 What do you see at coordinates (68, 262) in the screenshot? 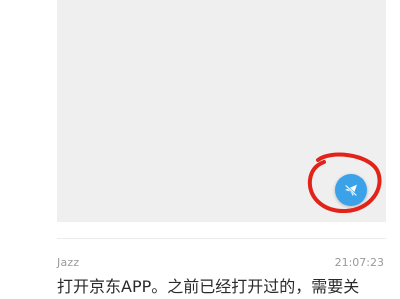
I see `comment-author: Jazz` at bounding box center [68, 262].